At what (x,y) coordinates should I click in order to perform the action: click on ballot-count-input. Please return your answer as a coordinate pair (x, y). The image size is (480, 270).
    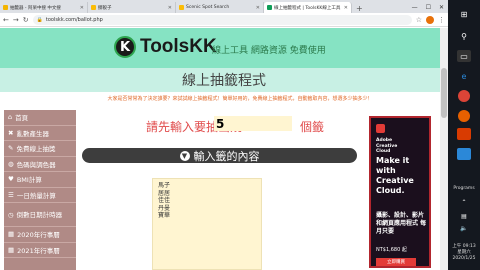
    Looking at the image, I should click on (253, 123).